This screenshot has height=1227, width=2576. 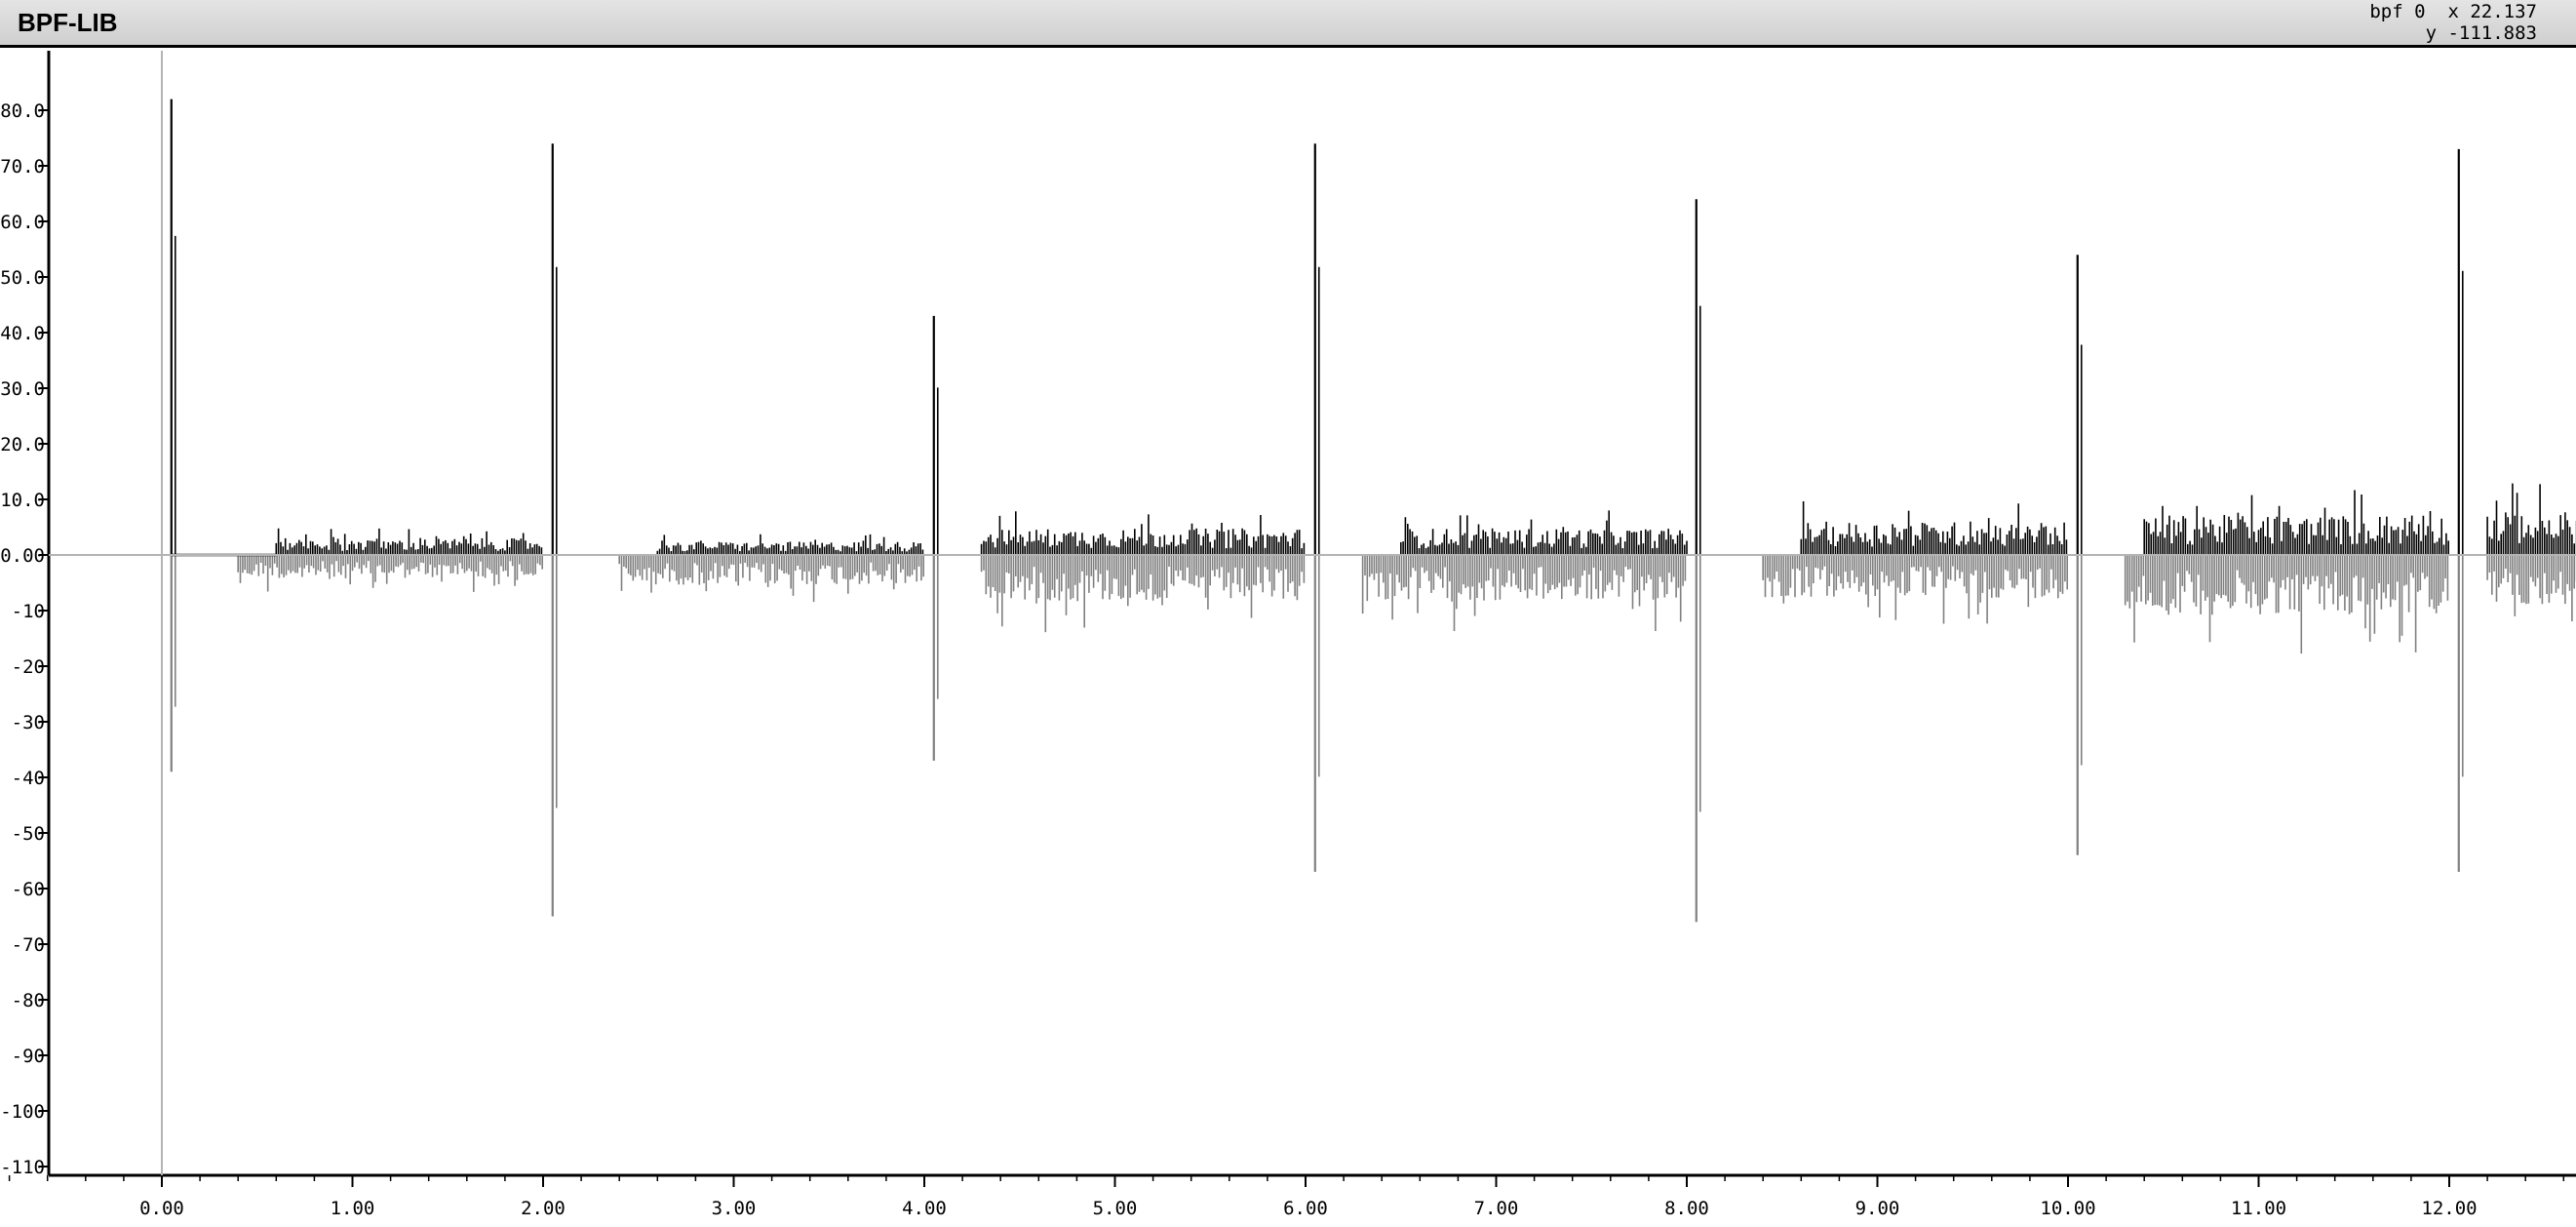 What do you see at coordinates (28, 834) in the screenshot?
I see `y-tick-label: -50` at bounding box center [28, 834].